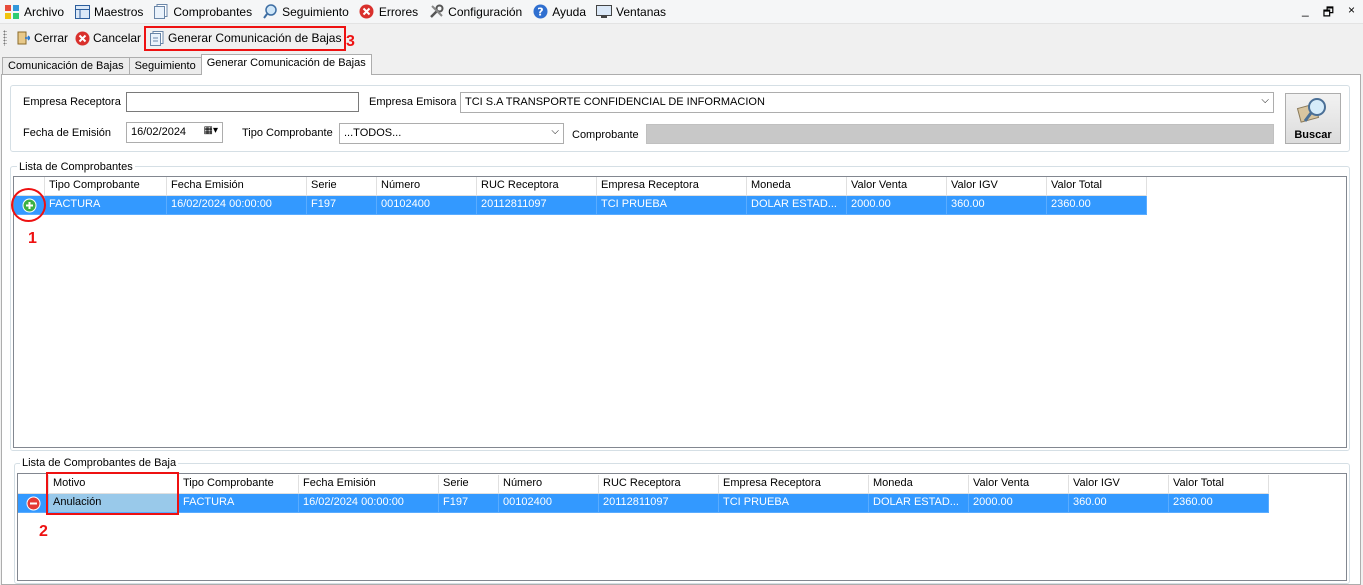  I want to click on magnifier-icon, so click(270, 12).